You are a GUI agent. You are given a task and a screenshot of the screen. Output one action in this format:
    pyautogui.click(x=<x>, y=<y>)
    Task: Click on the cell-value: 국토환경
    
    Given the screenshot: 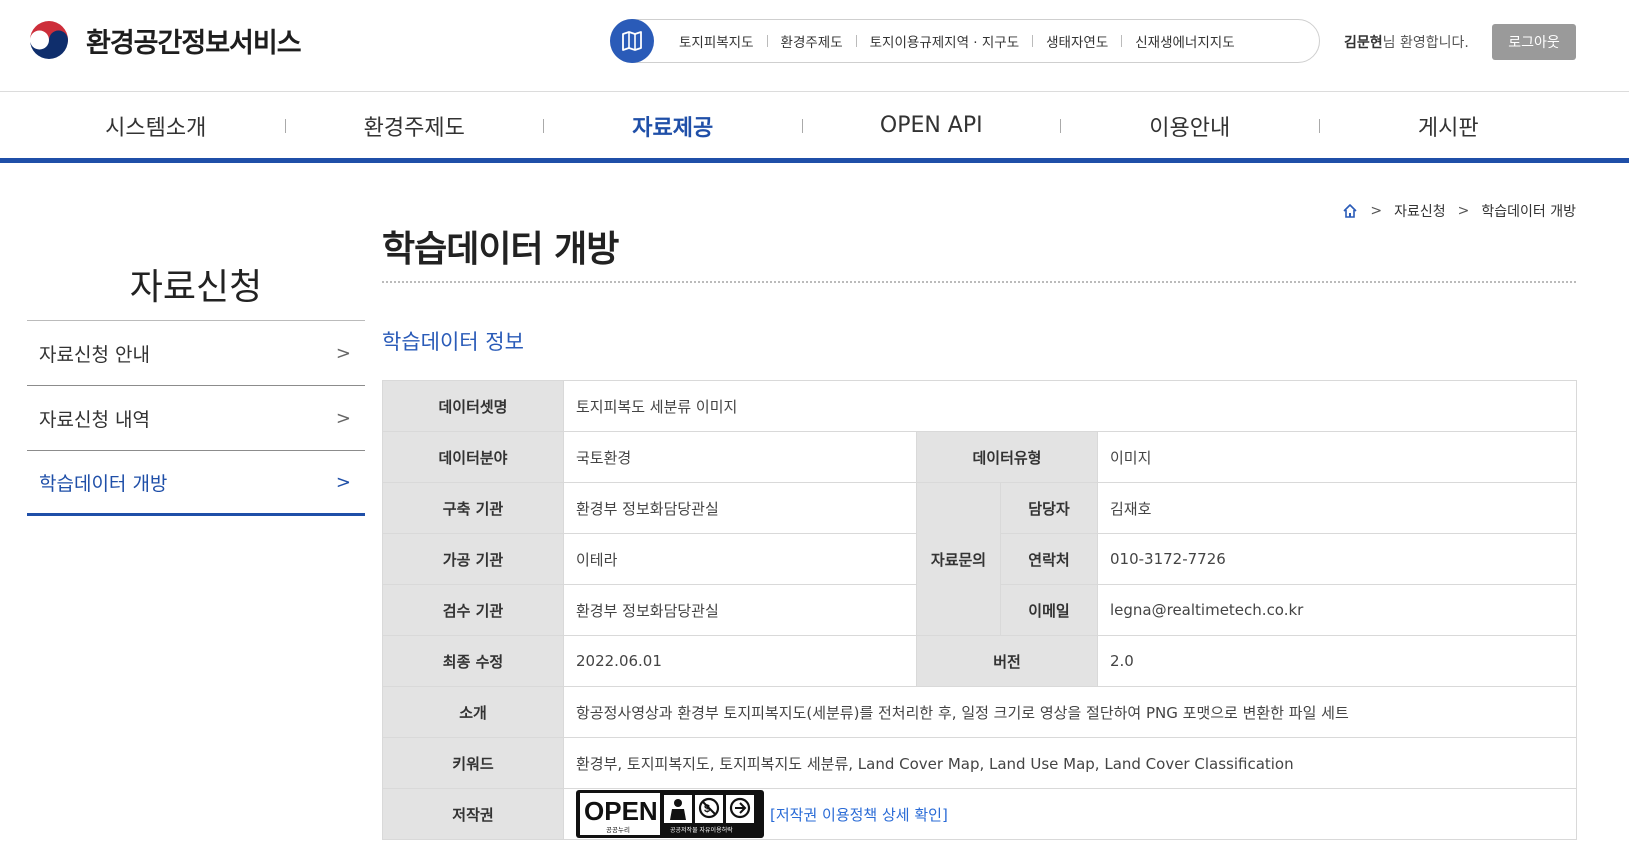 What is the action you would take?
    pyautogui.click(x=740, y=457)
    